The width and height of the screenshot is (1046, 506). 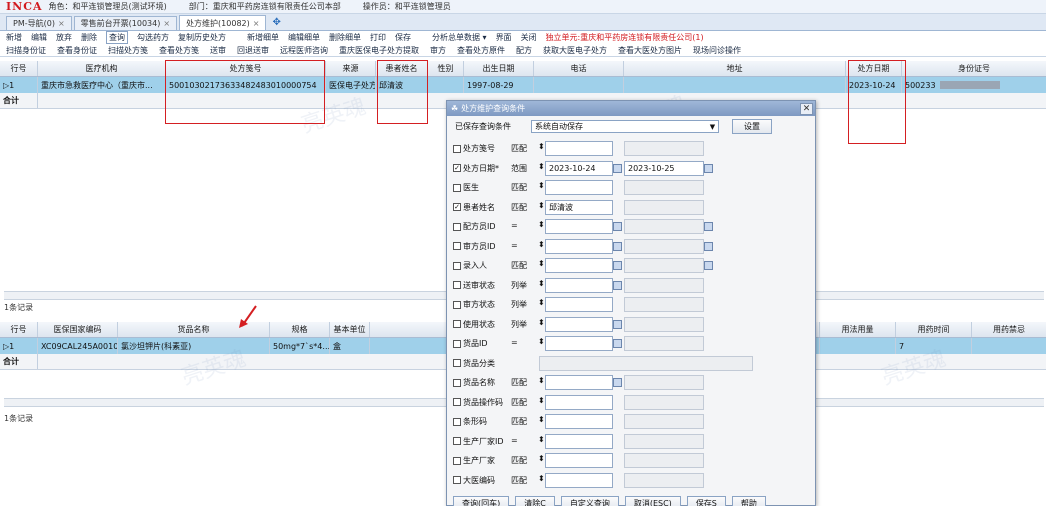 What do you see at coordinates (253, 50) in the screenshot?
I see `menu-return-review: 回退送审` at bounding box center [253, 50].